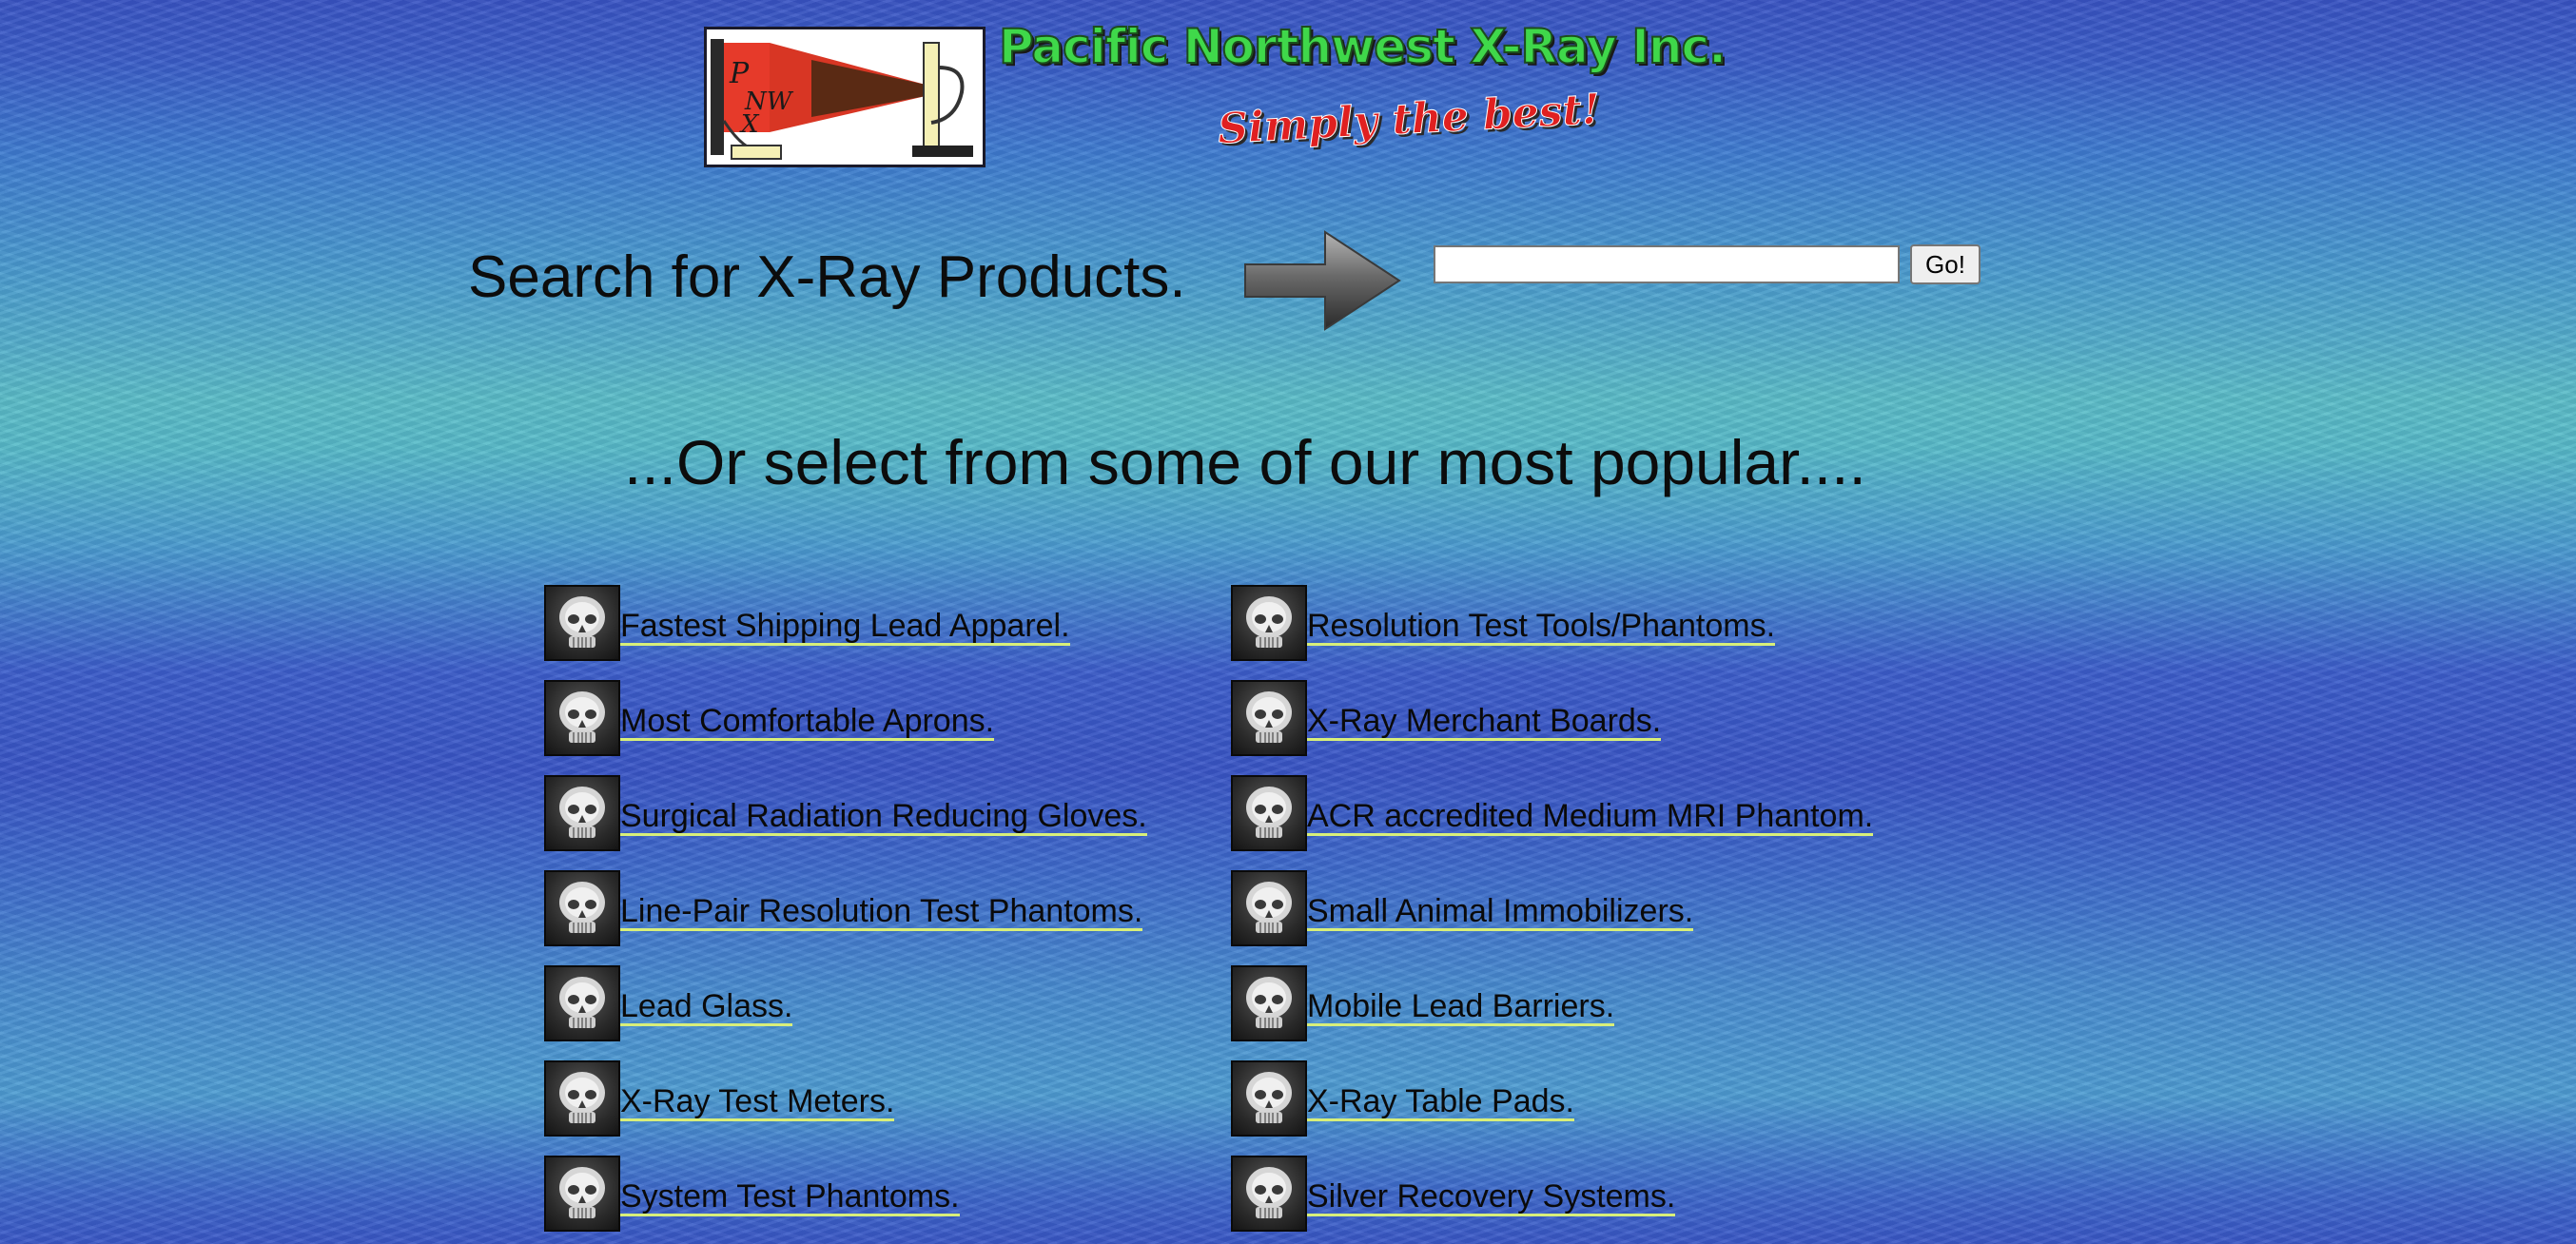 The width and height of the screenshot is (2576, 1244). I want to click on product-label: X-Ray Test Meters., so click(758, 1102).